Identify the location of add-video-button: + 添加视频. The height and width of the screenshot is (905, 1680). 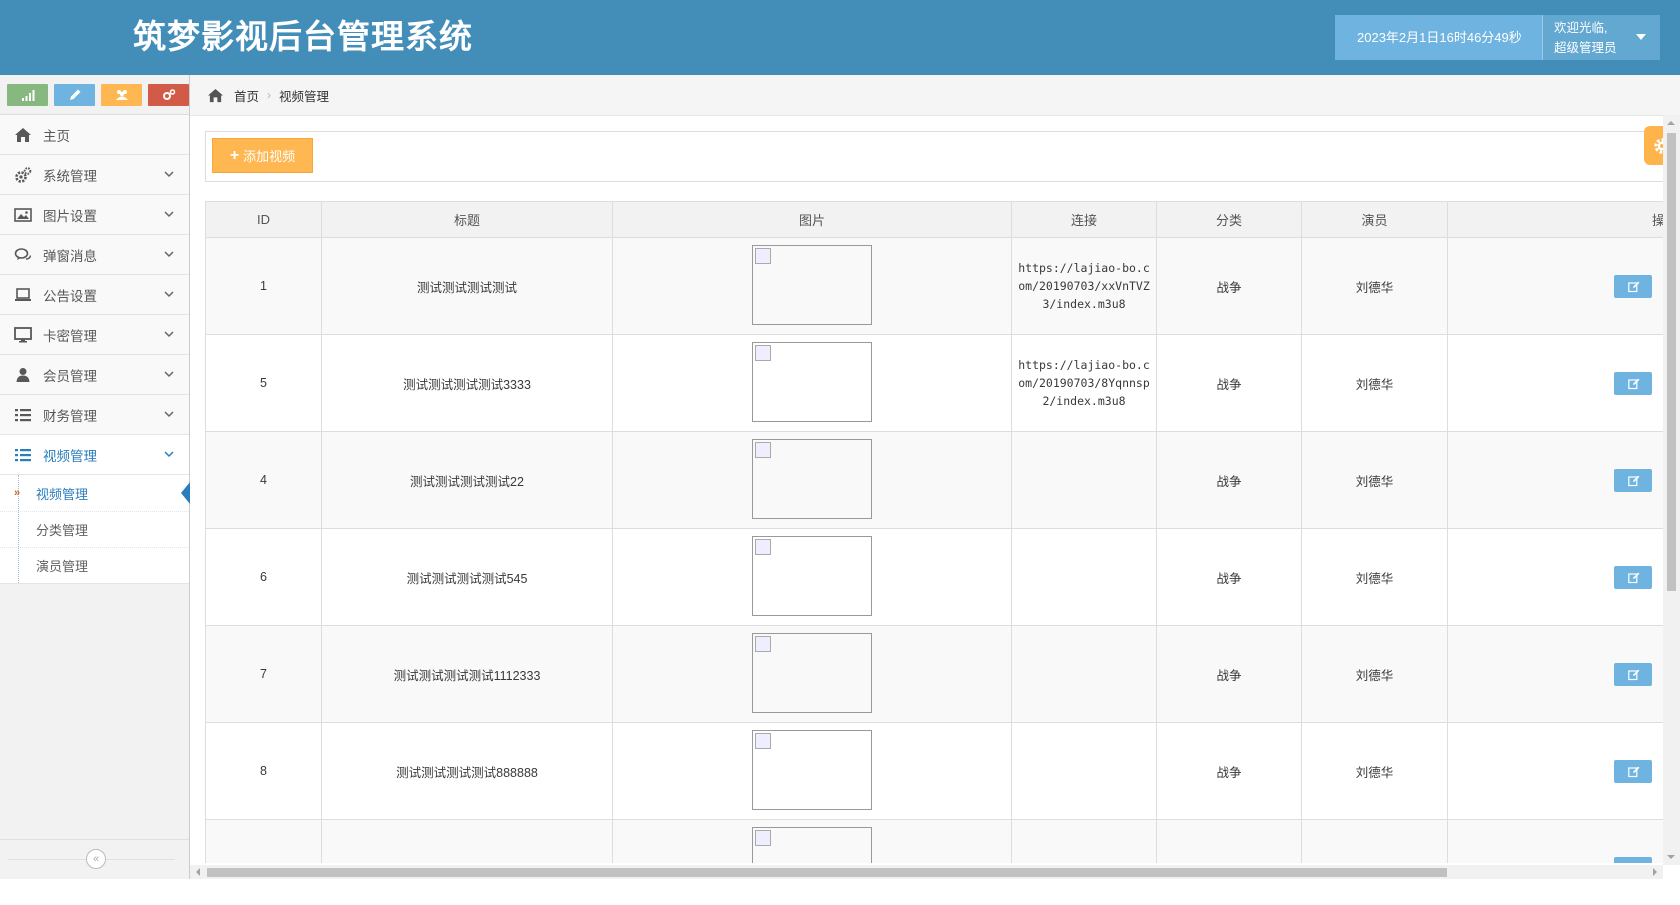
(262, 155).